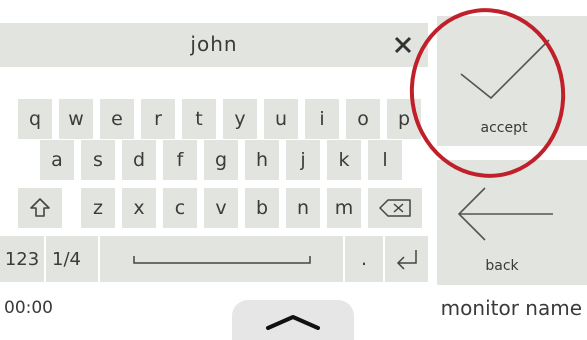  I want to click on expand-tab, so click(293, 320).